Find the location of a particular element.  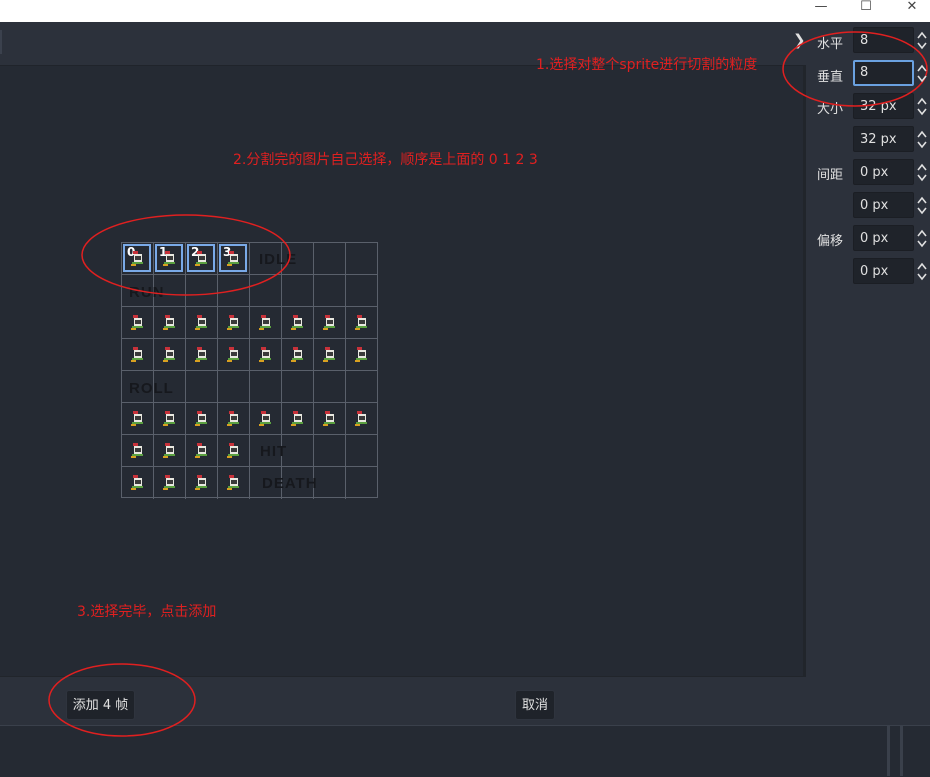

maximize-button: ☐ is located at coordinates (866, 11).